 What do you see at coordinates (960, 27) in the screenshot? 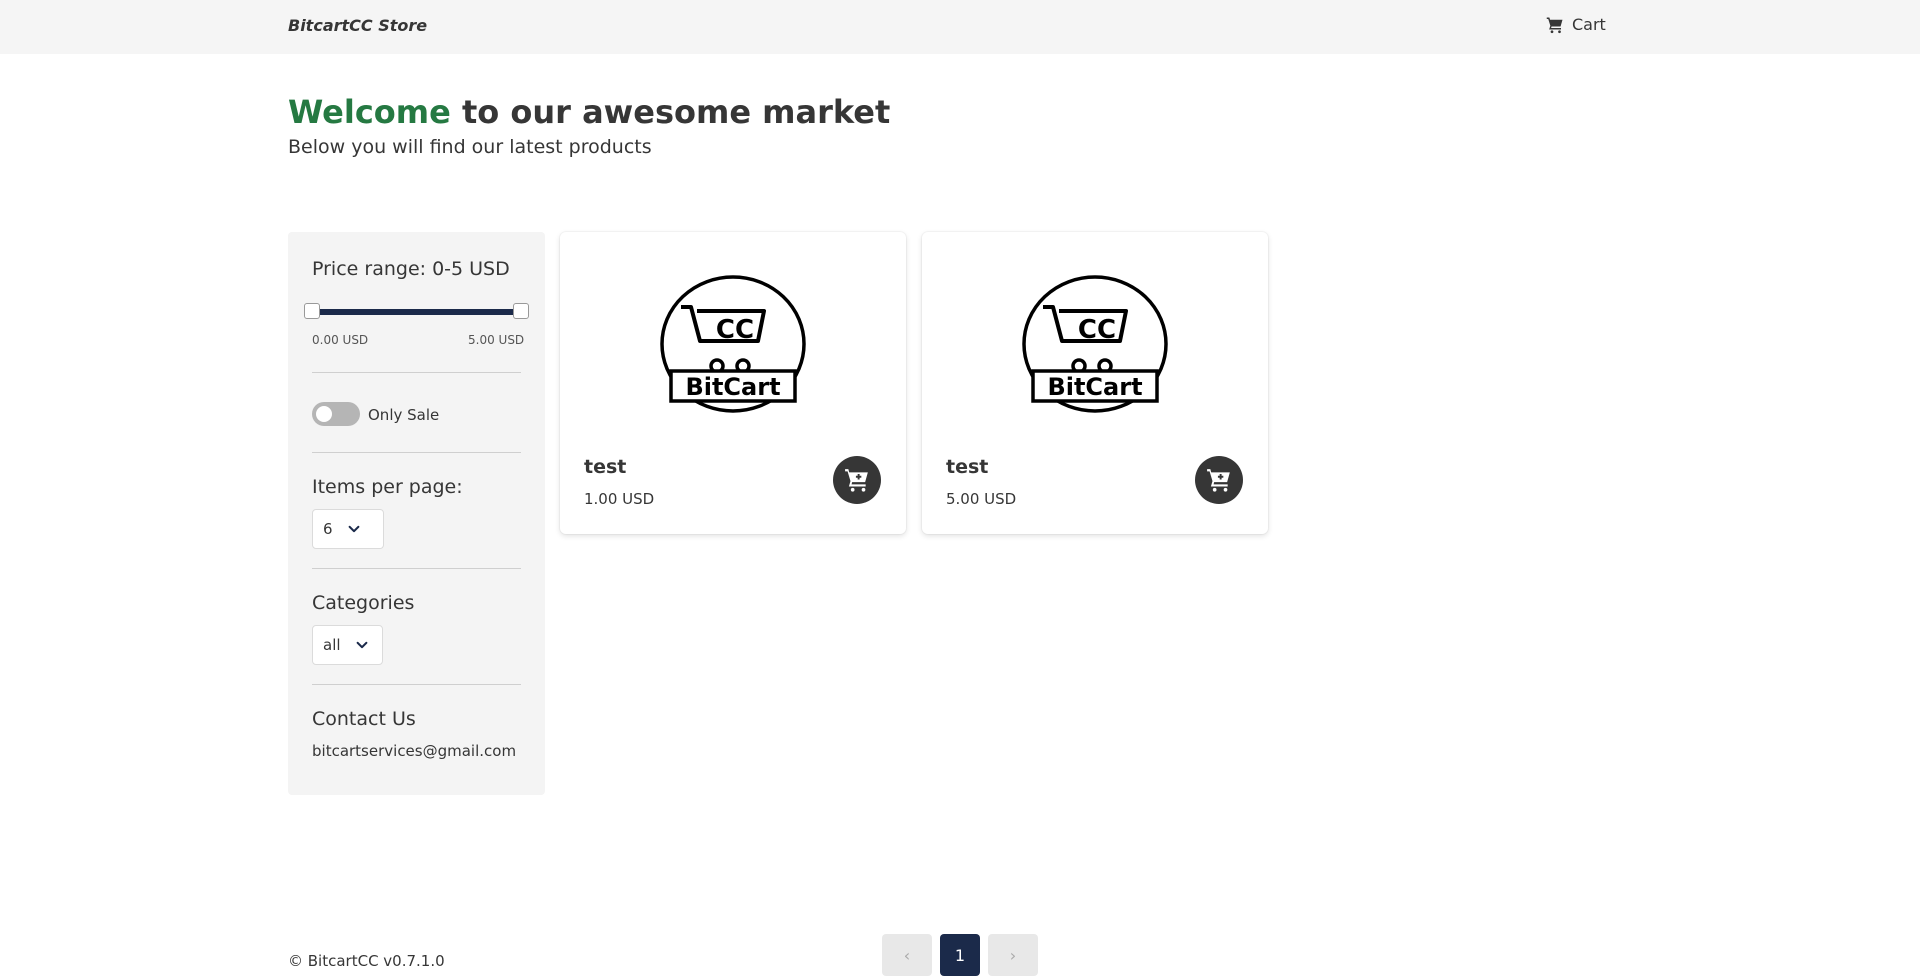
I see `top-navbar: BitcartCC Store Cart` at bounding box center [960, 27].